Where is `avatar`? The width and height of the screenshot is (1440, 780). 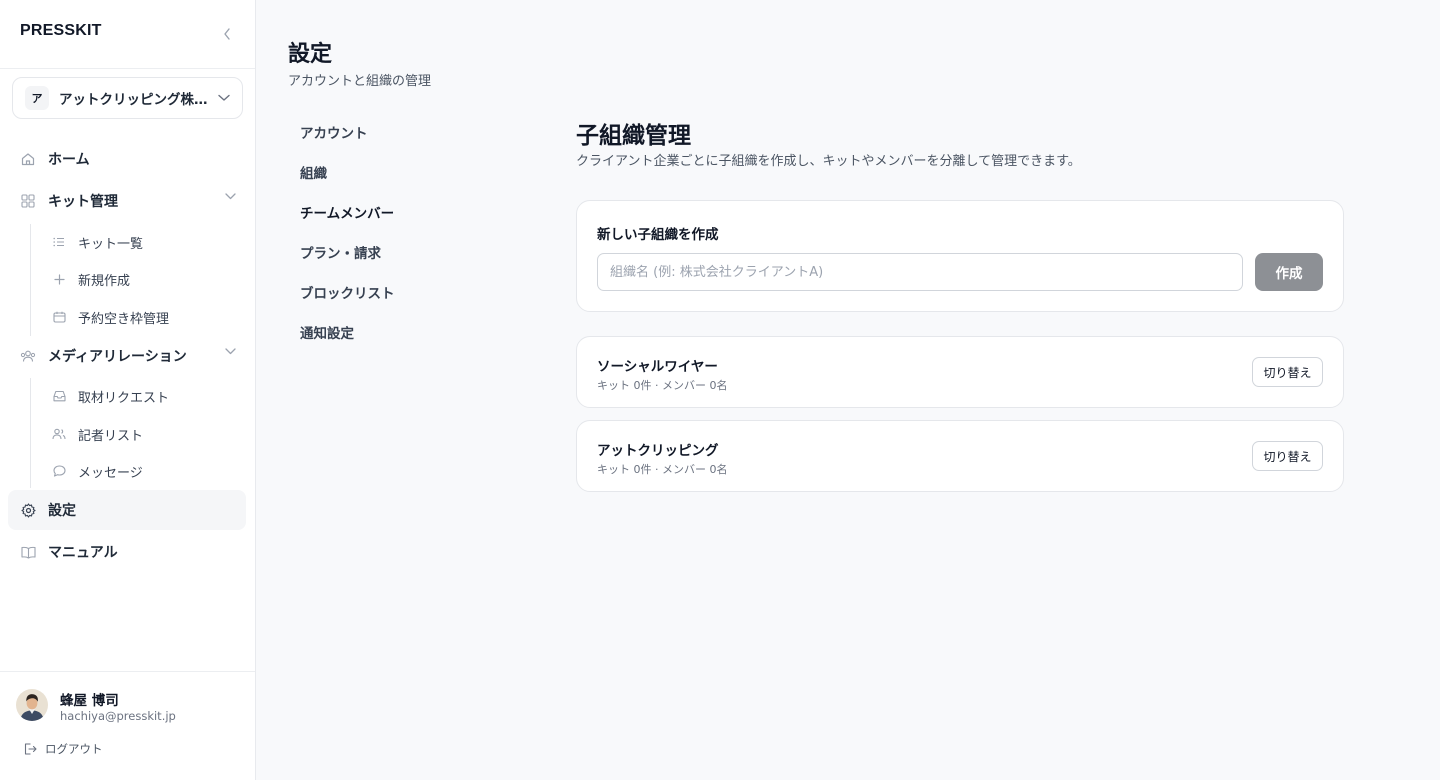 avatar is located at coordinates (32, 705).